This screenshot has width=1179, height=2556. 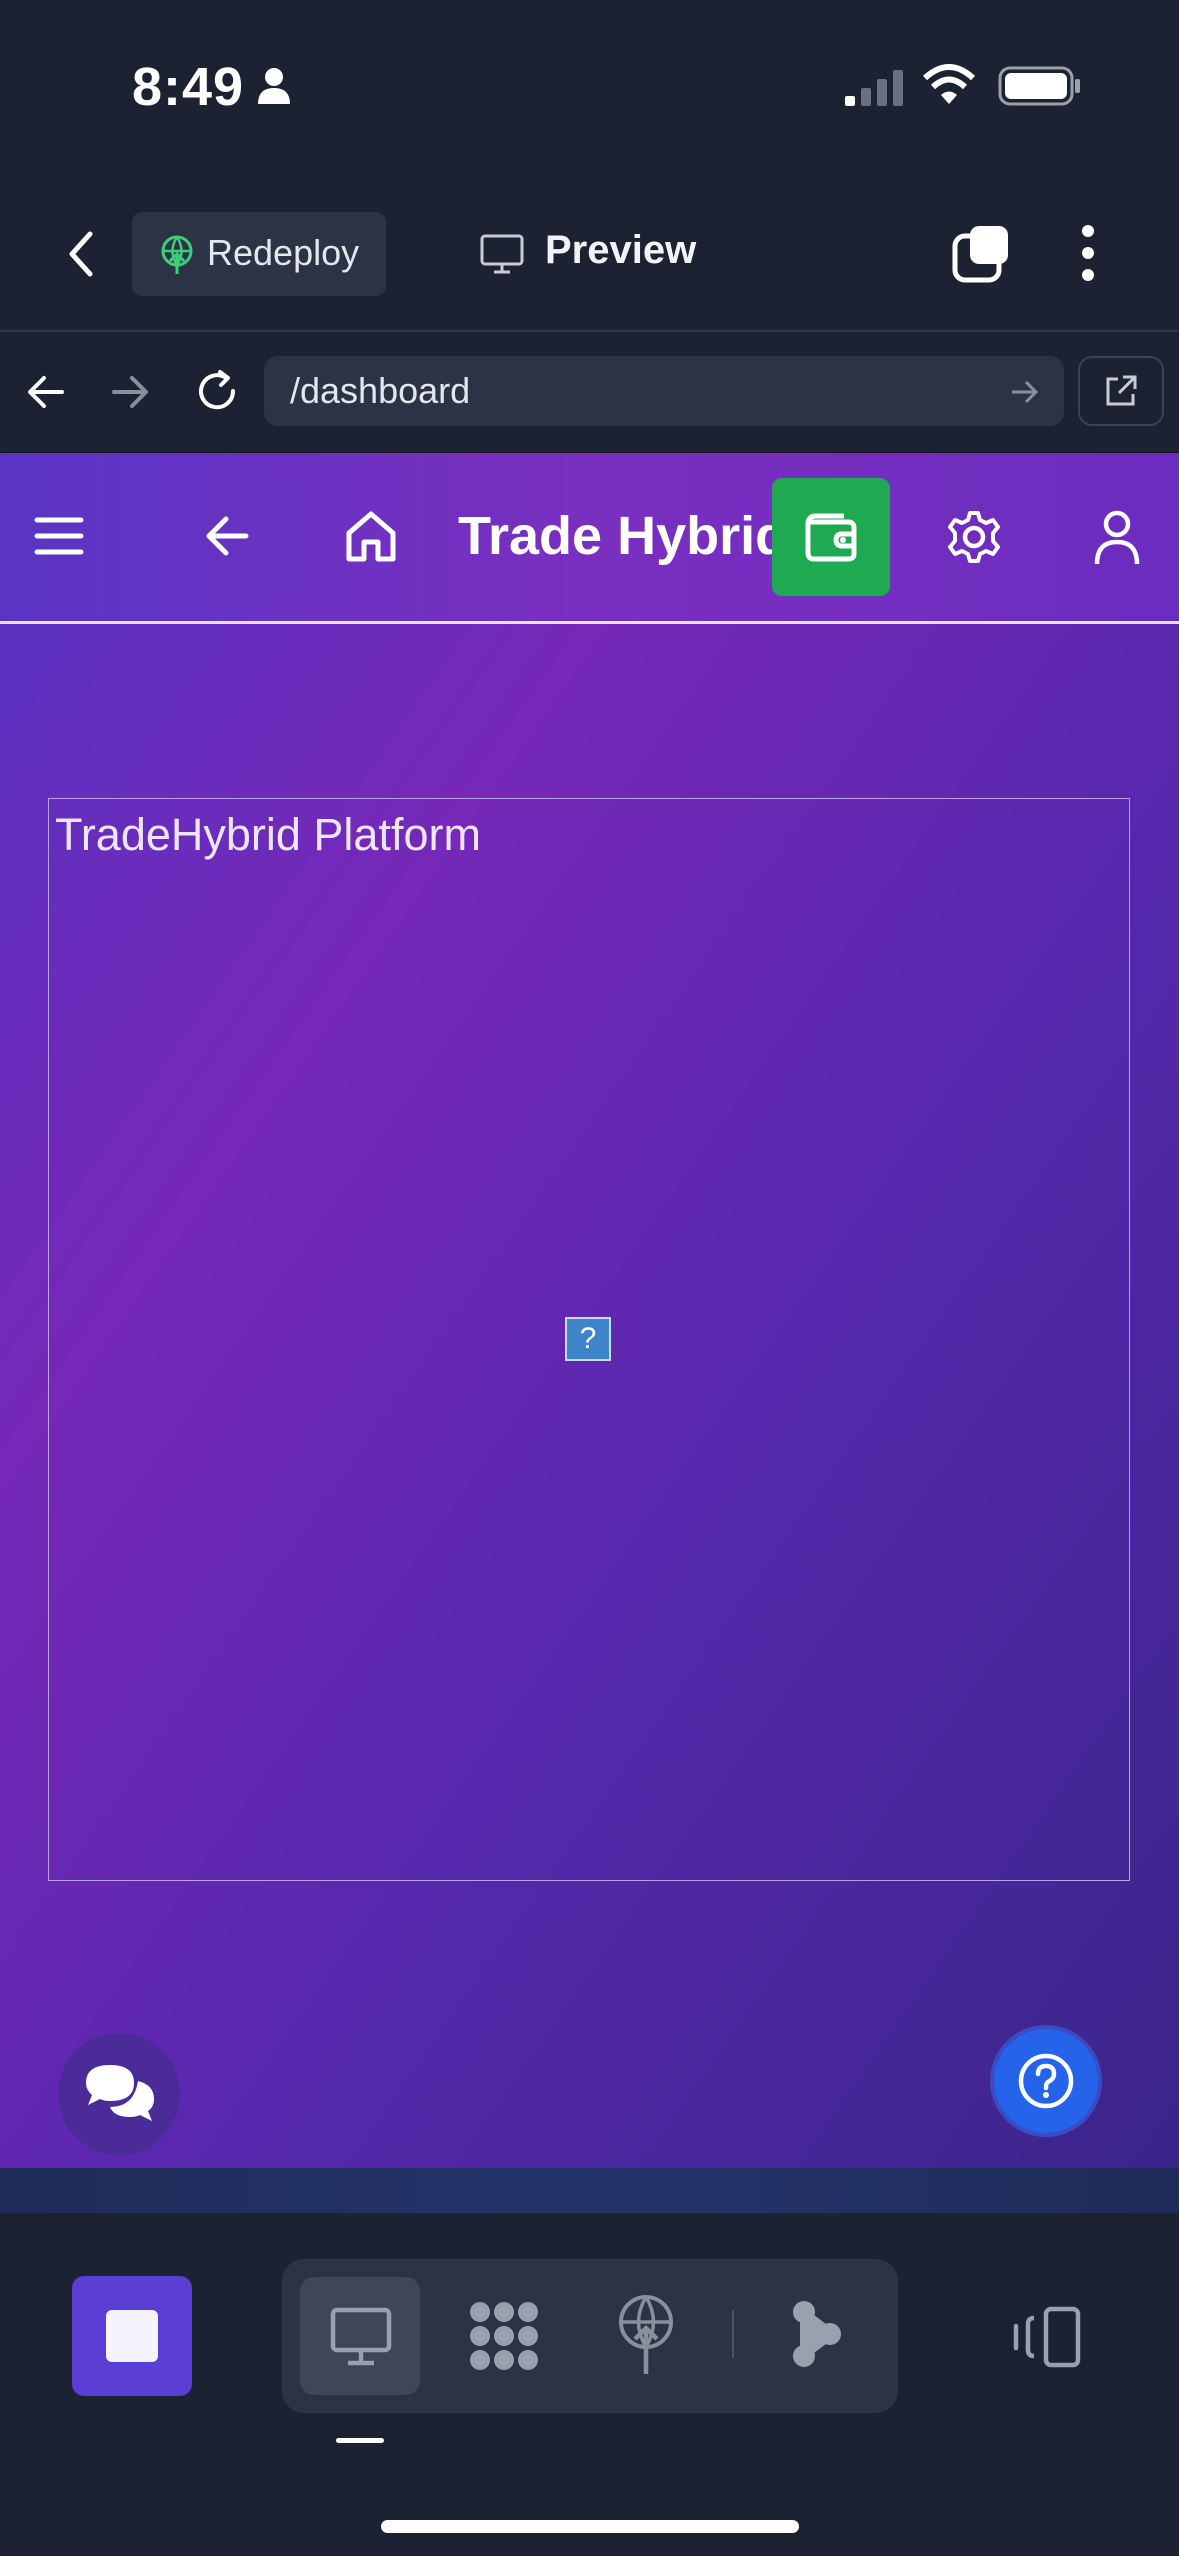 I want to click on redeploy-label: Redeploy, so click(x=283, y=252).